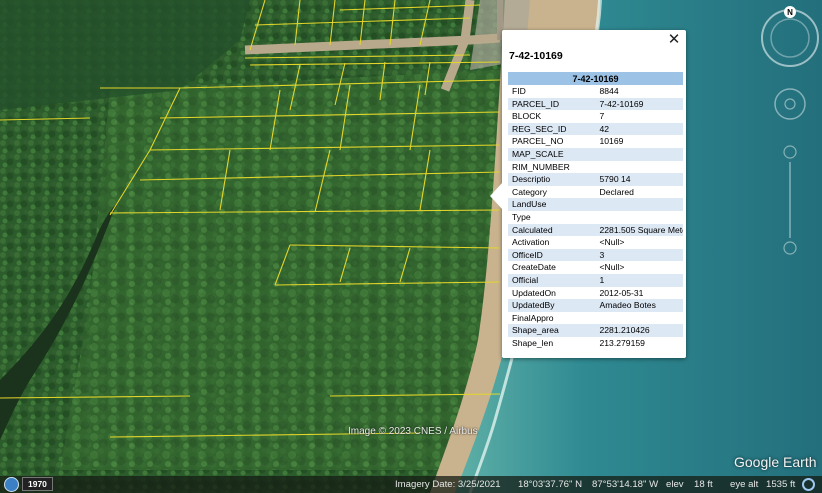  I want to click on field-value: 7-42-10169, so click(639, 104).